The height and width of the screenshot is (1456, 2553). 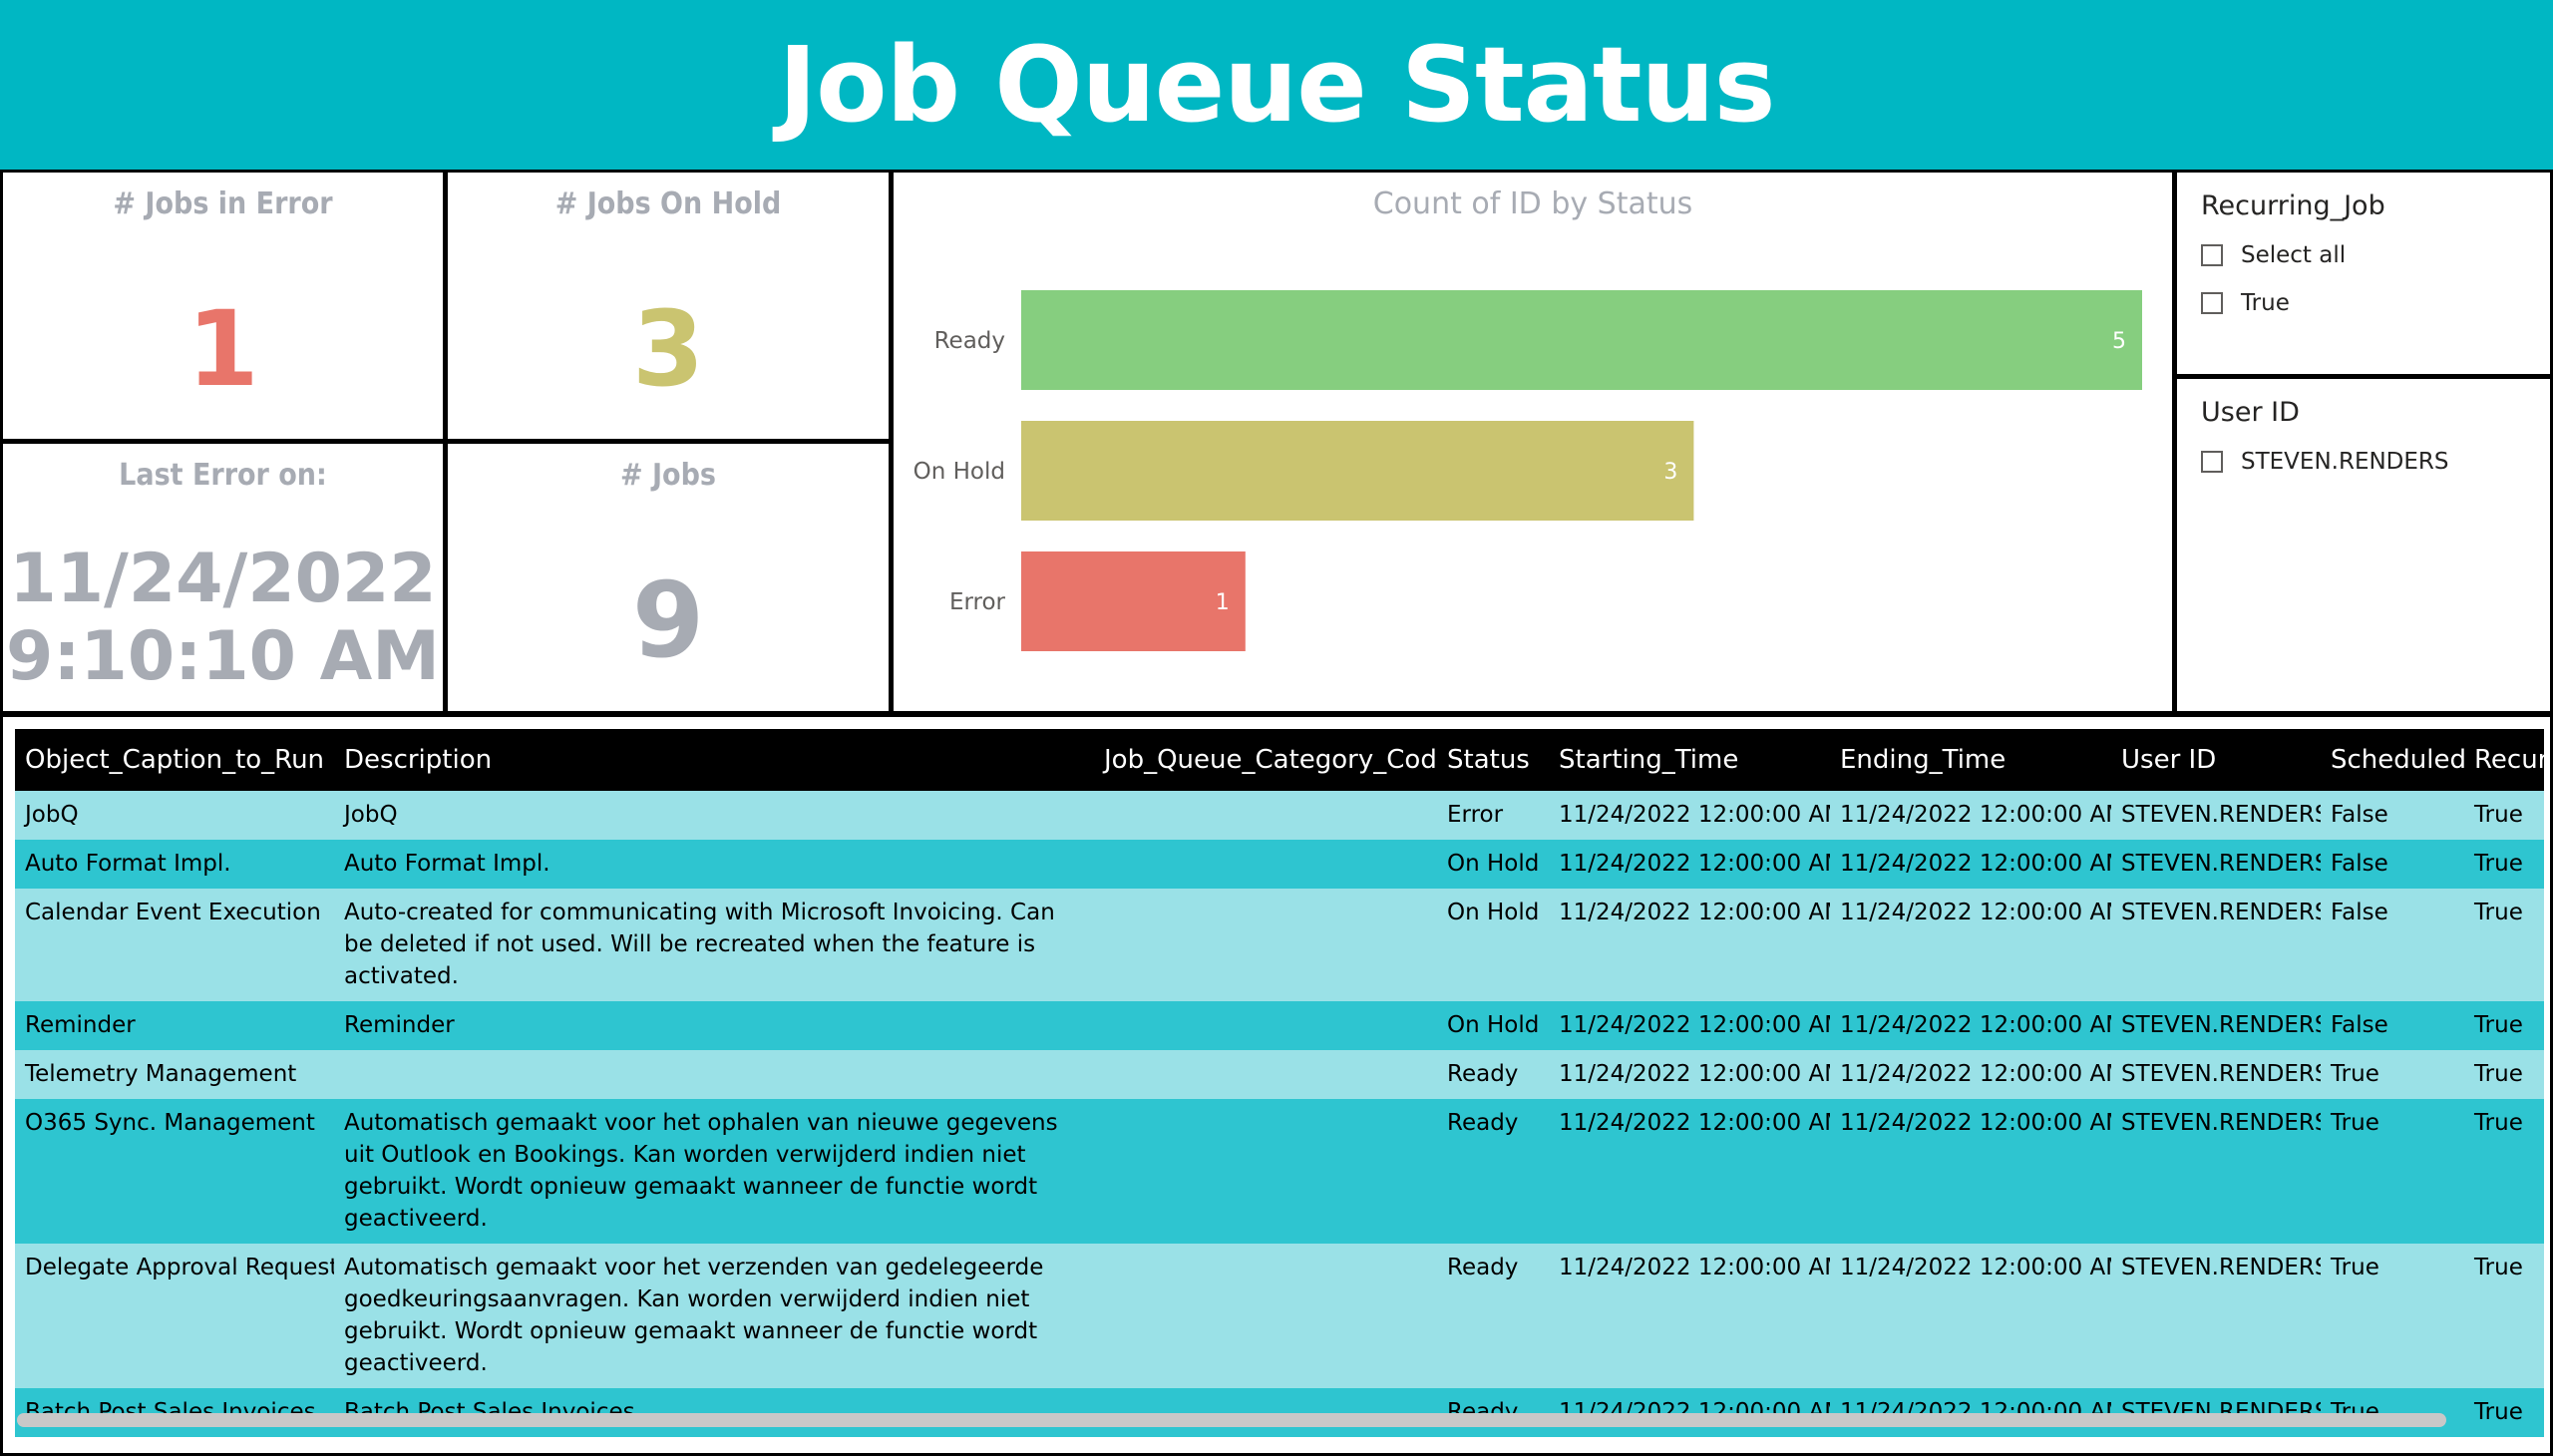 I want to click on table-cell: Ready, so click(x=1493, y=1074).